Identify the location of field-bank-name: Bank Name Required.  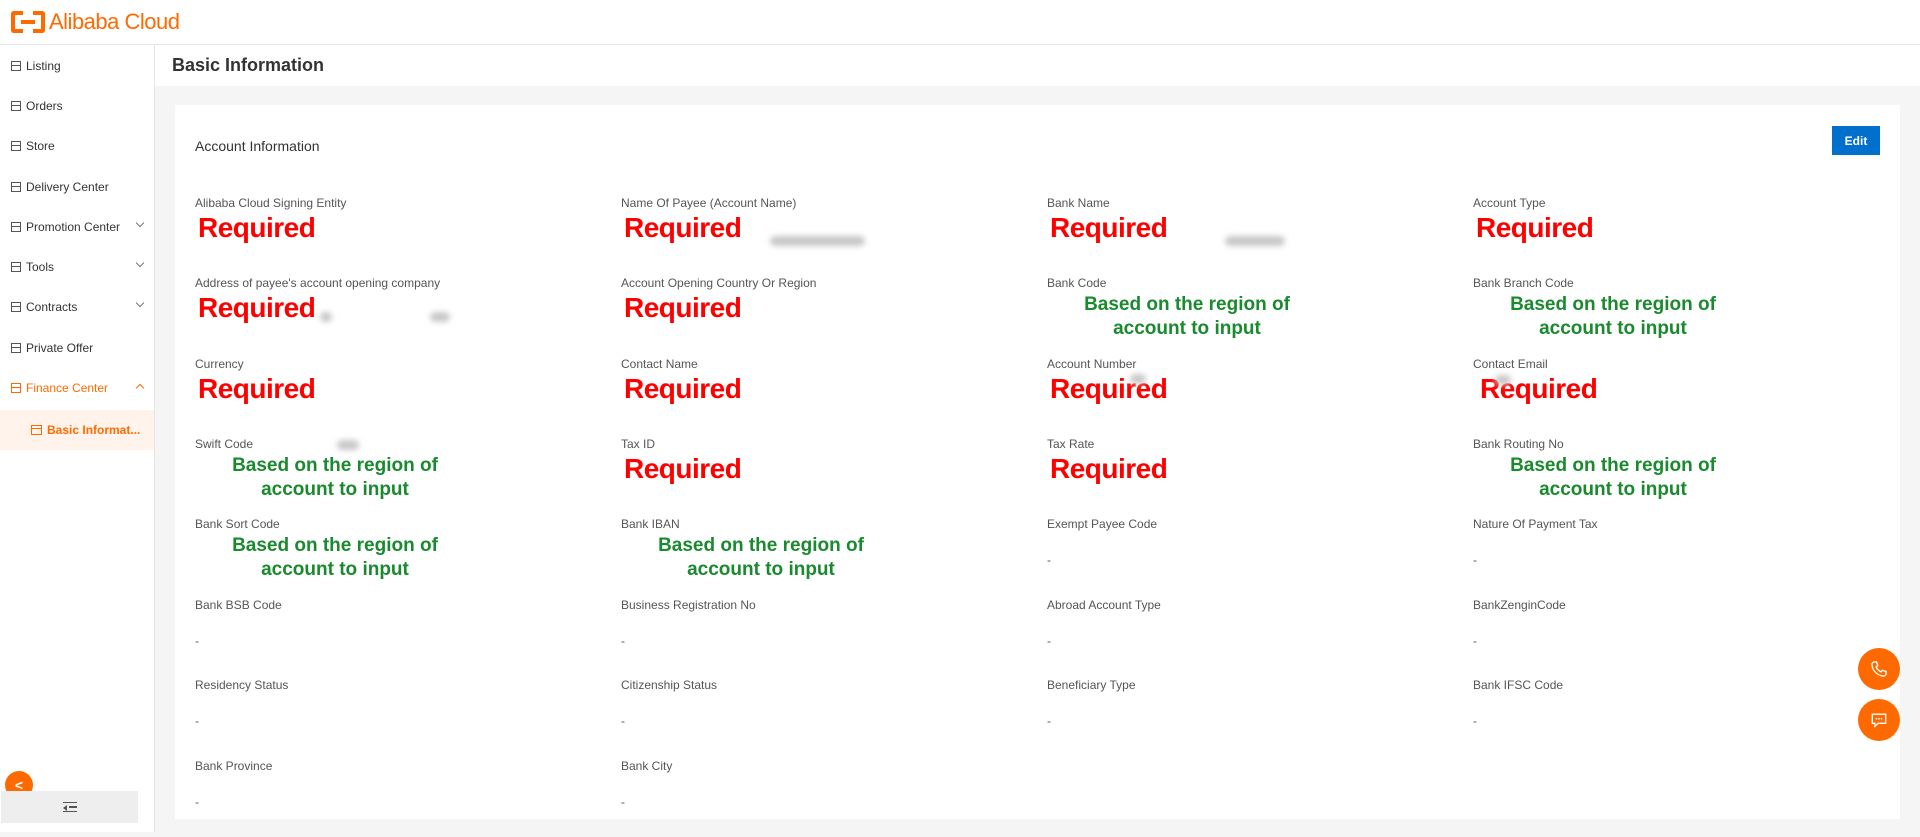
(1257, 235).